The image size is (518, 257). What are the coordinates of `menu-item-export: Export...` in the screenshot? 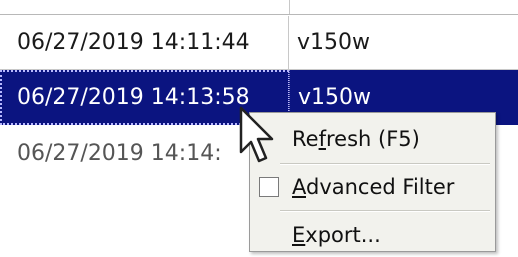 It's located at (372, 235).